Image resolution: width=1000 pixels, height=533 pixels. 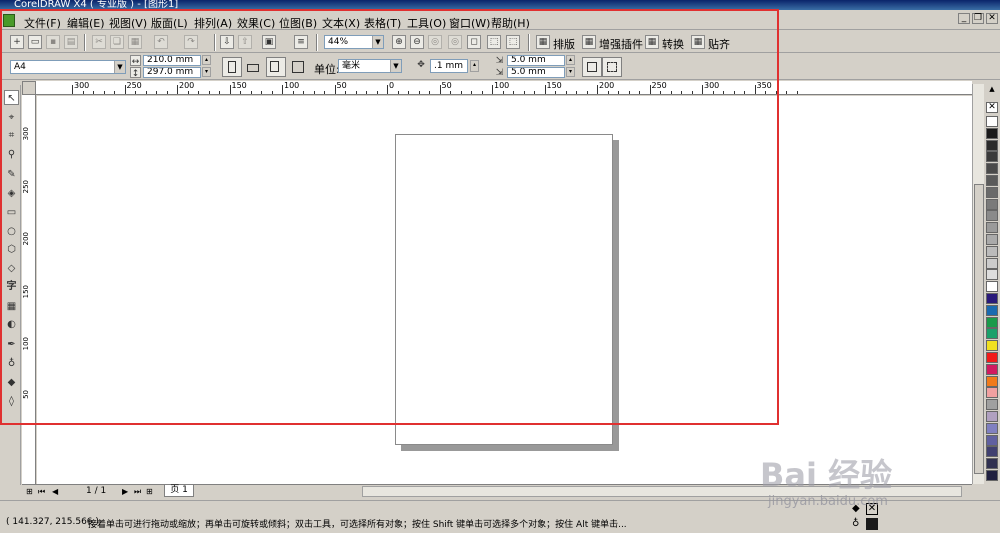 What do you see at coordinates (172, 60) in the screenshot?
I see `page-width-input: 210.0 mm` at bounding box center [172, 60].